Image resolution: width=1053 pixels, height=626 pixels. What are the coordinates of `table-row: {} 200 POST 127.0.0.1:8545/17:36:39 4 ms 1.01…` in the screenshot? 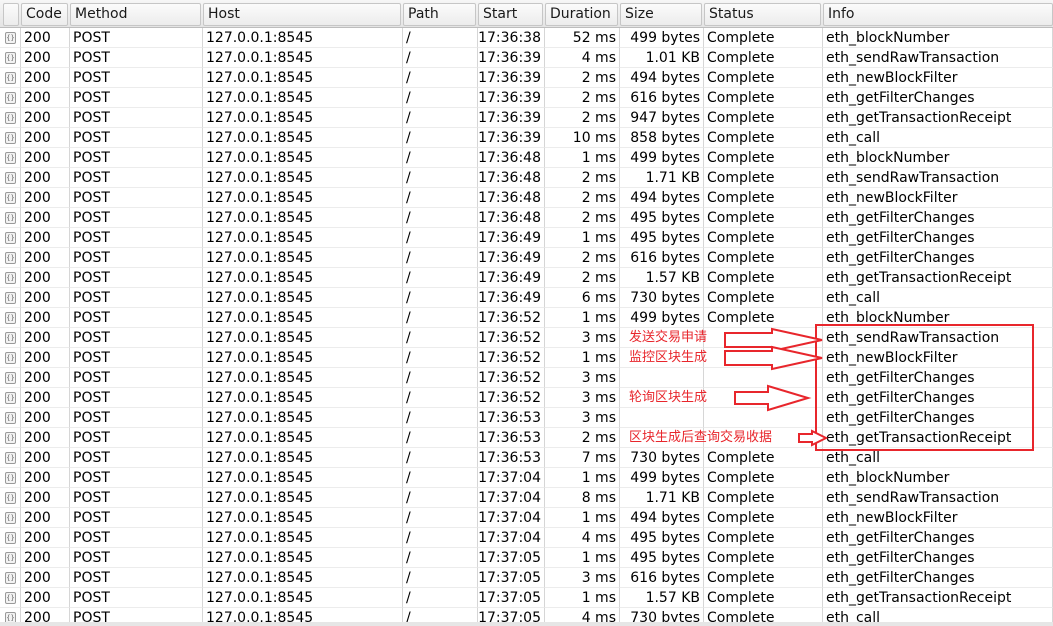 It's located at (526, 58).